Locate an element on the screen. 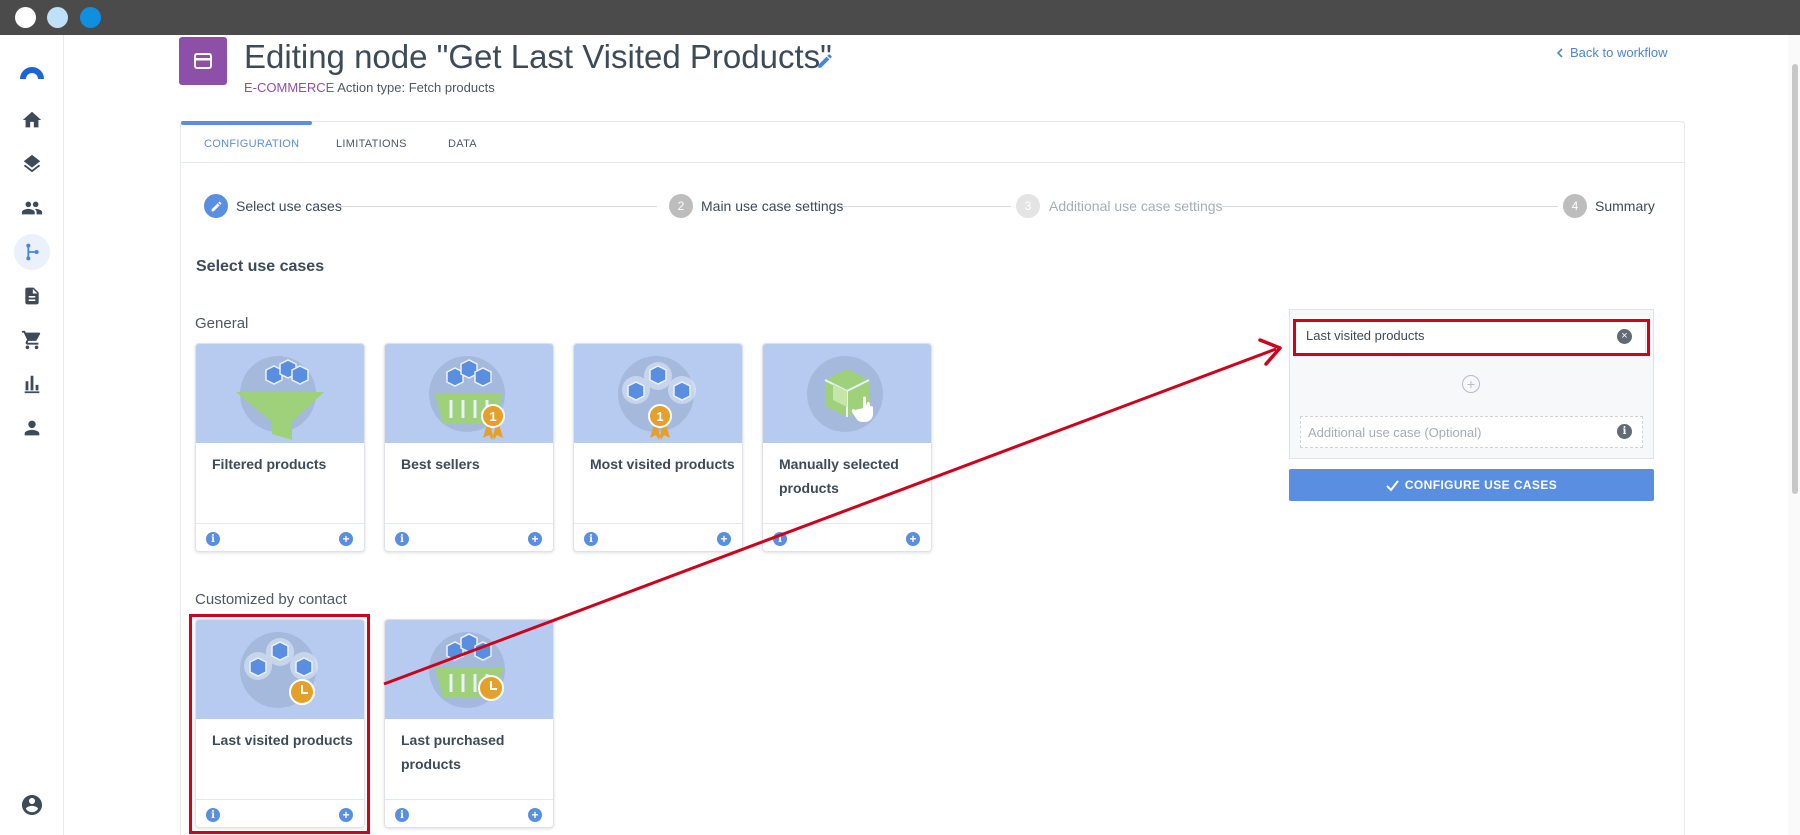 The height and width of the screenshot is (835, 1800). use-case-card-manually-selected-products: Manually selected products i + is located at coordinates (847, 447).